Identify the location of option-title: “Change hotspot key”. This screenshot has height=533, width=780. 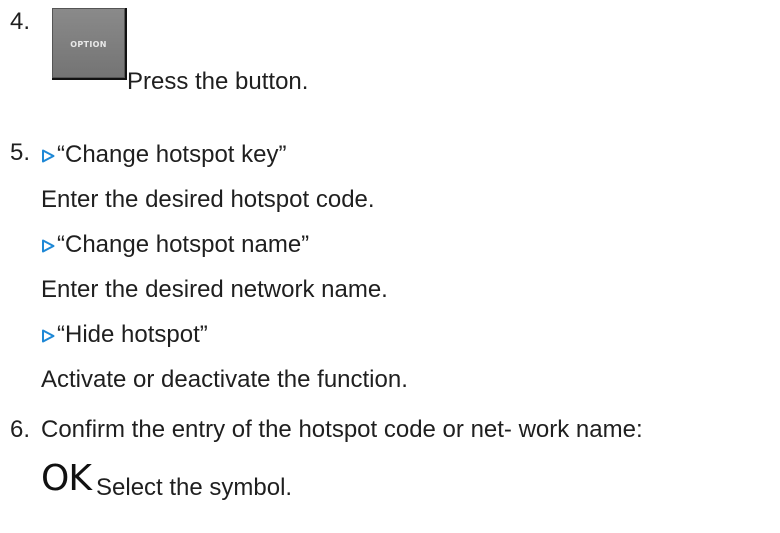
(172, 154).